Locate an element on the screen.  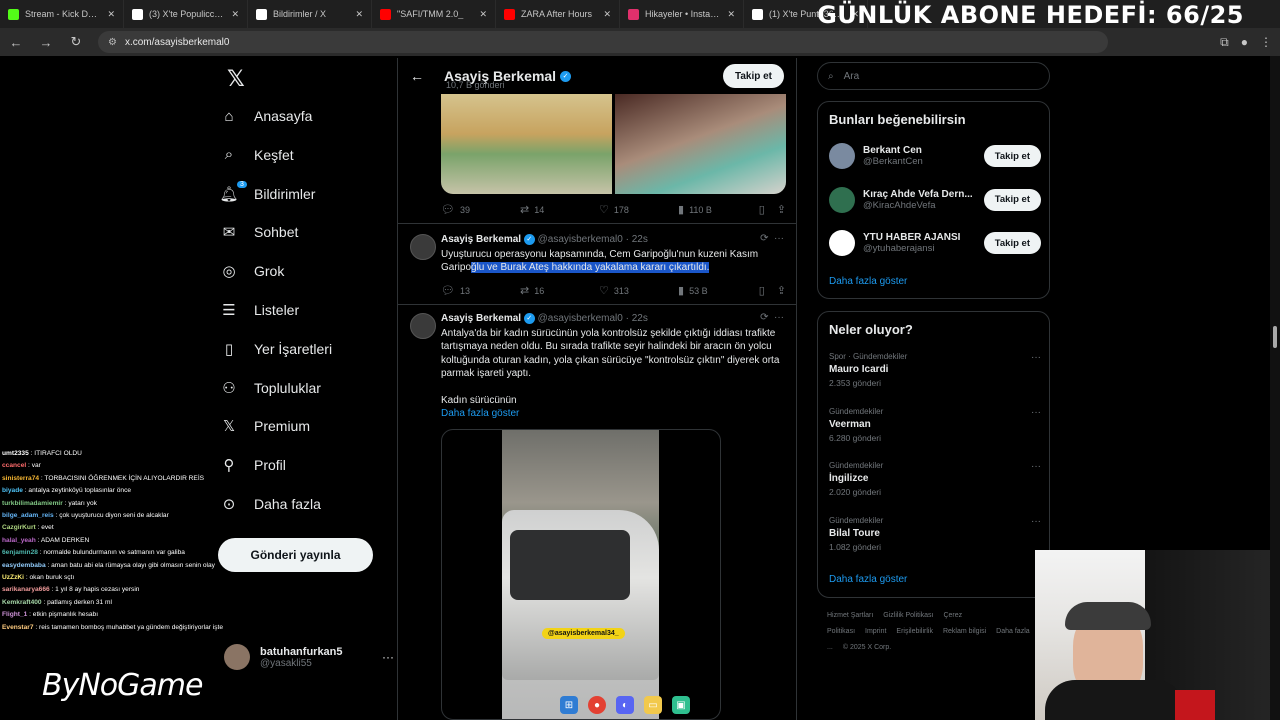
views-button: ▮ 110 B is located at coordinates (717, 209).